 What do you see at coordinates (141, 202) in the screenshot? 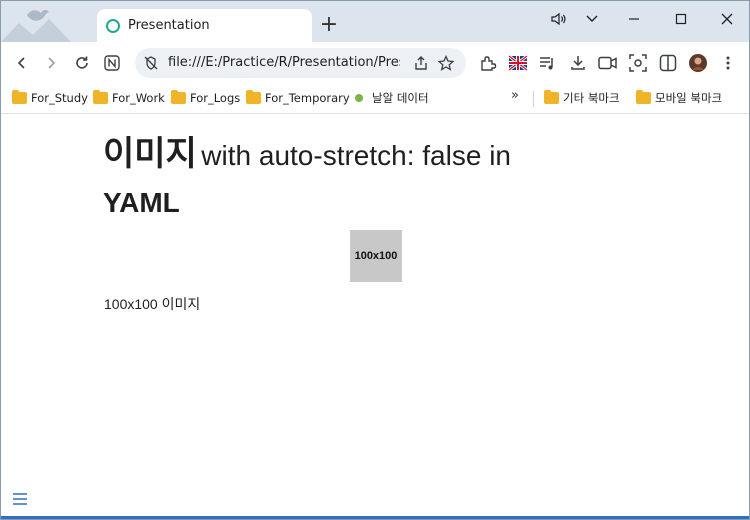
I see `slide-title-yaml: YAML` at bounding box center [141, 202].